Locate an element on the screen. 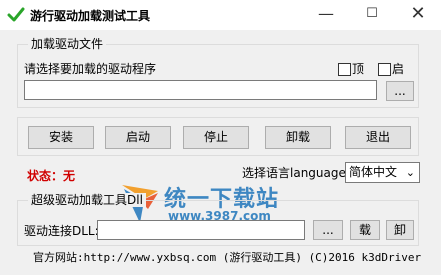 The width and height of the screenshot is (441, 275). checkbox-start-label: 启 is located at coordinates (398, 69).